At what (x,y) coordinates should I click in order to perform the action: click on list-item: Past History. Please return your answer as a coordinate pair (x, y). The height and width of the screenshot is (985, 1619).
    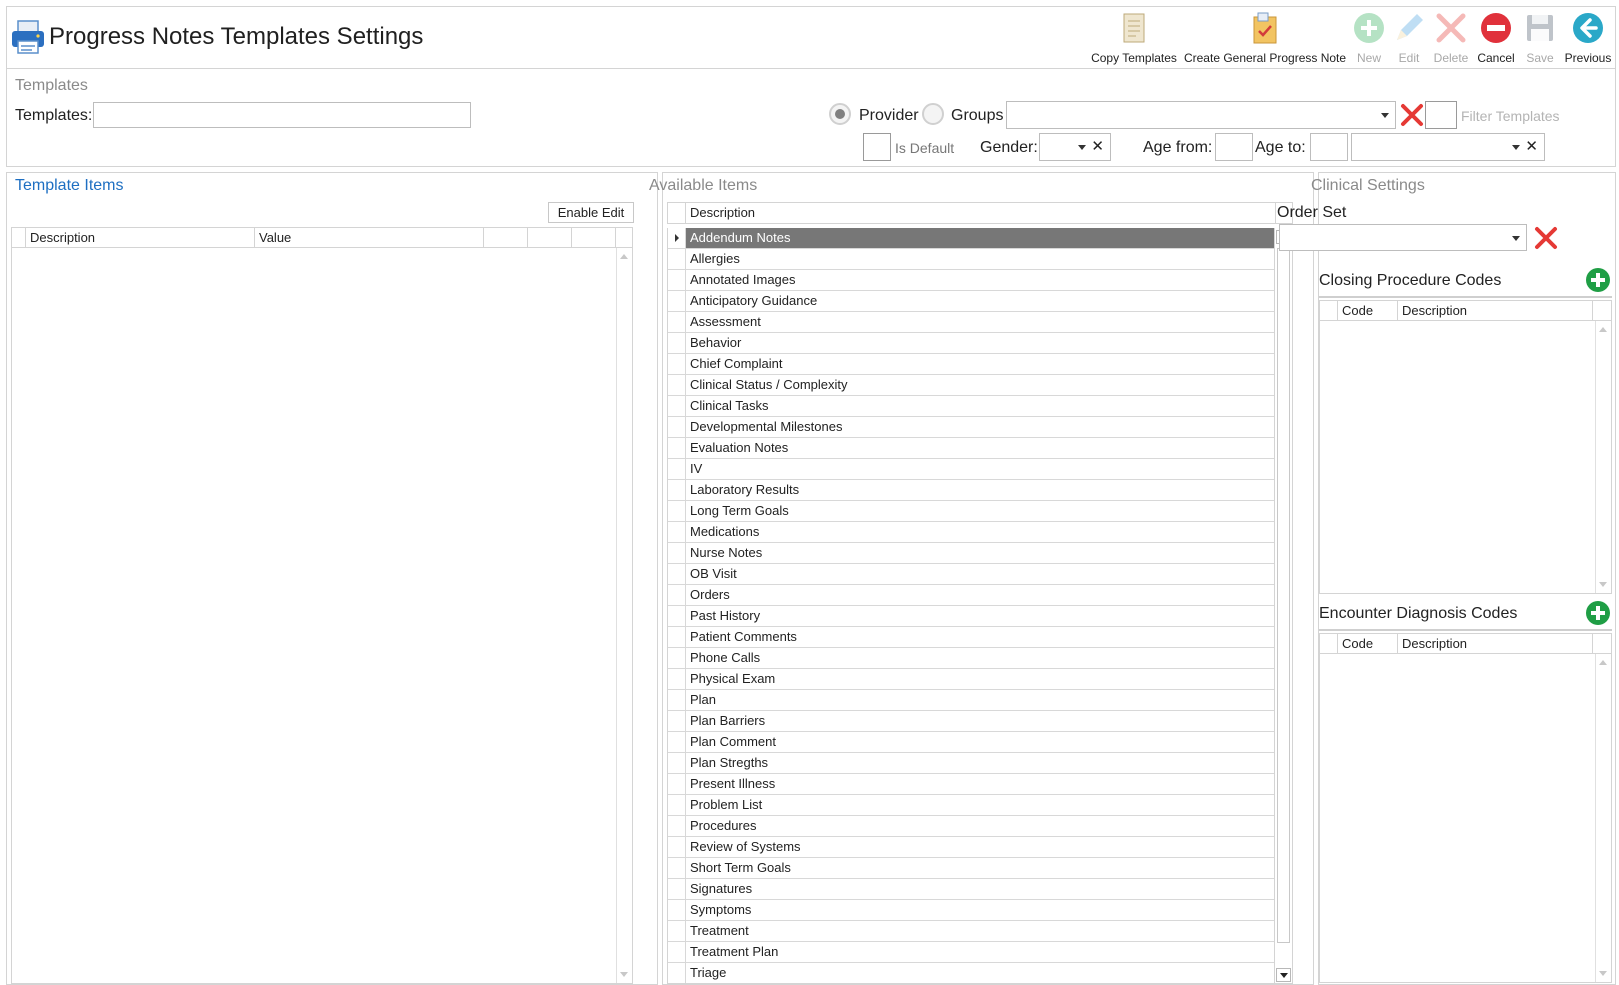
    Looking at the image, I should click on (972, 616).